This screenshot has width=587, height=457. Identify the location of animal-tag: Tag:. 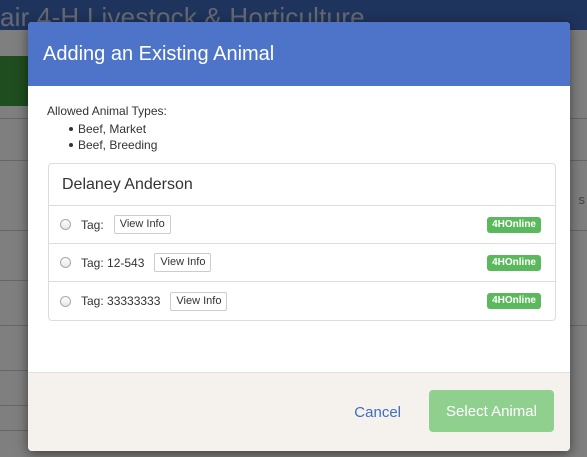
(92, 224).